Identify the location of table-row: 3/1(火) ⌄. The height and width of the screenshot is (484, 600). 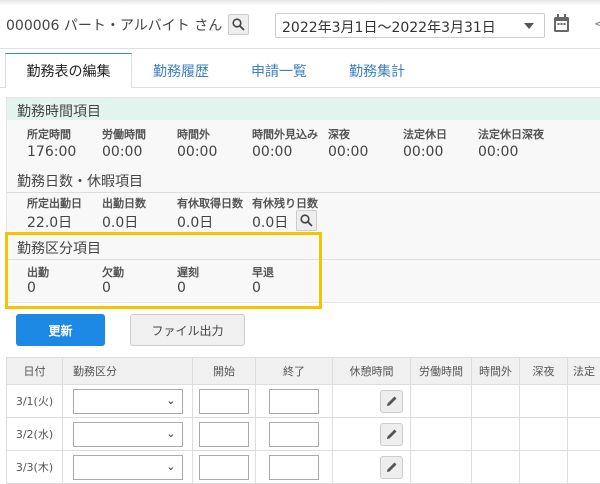
(303, 401).